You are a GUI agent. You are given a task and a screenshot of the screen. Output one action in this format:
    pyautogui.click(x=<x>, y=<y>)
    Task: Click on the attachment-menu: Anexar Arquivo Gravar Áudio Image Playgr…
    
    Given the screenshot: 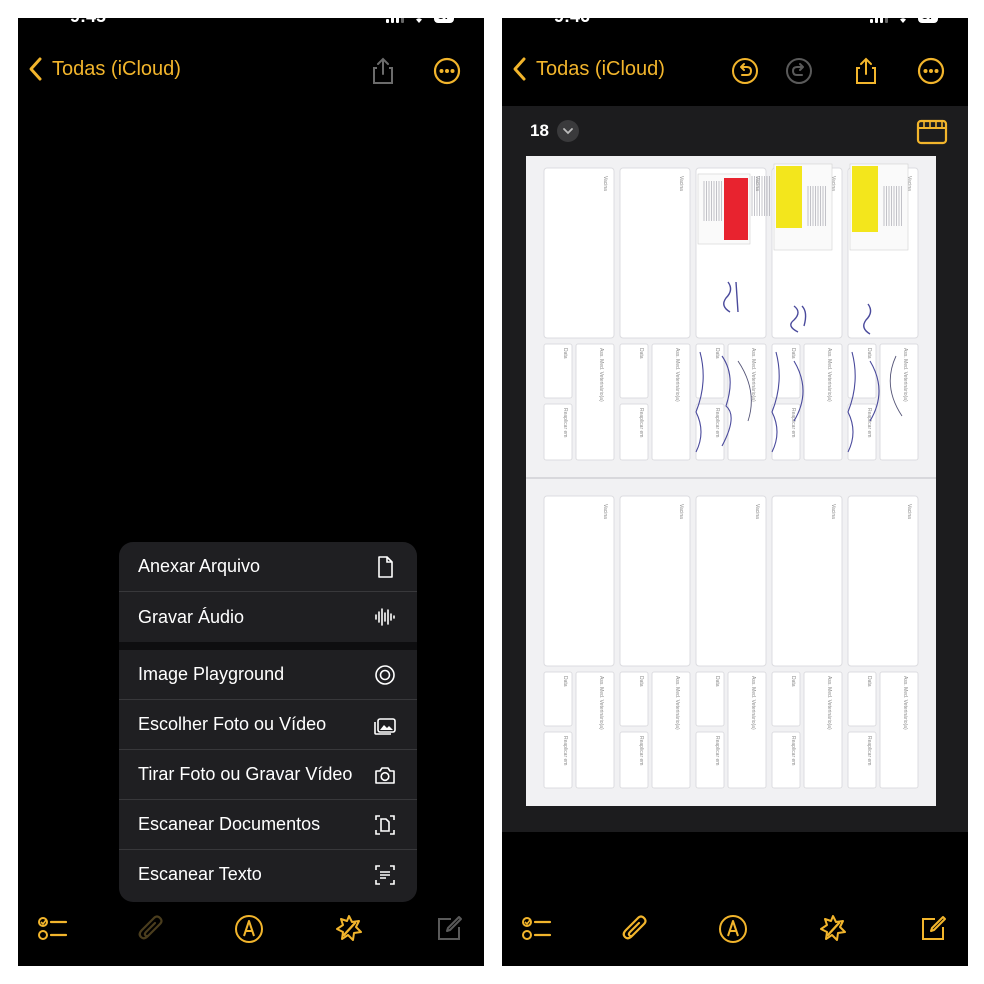 What is the action you would take?
    pyautogui.click(x=268, y=722)
    